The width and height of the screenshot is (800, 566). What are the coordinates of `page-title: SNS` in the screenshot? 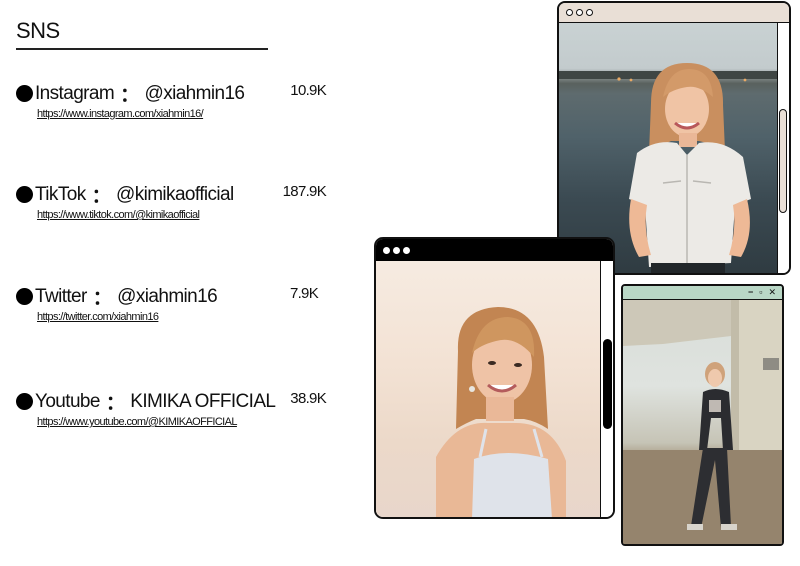 It's located at (38, 30).